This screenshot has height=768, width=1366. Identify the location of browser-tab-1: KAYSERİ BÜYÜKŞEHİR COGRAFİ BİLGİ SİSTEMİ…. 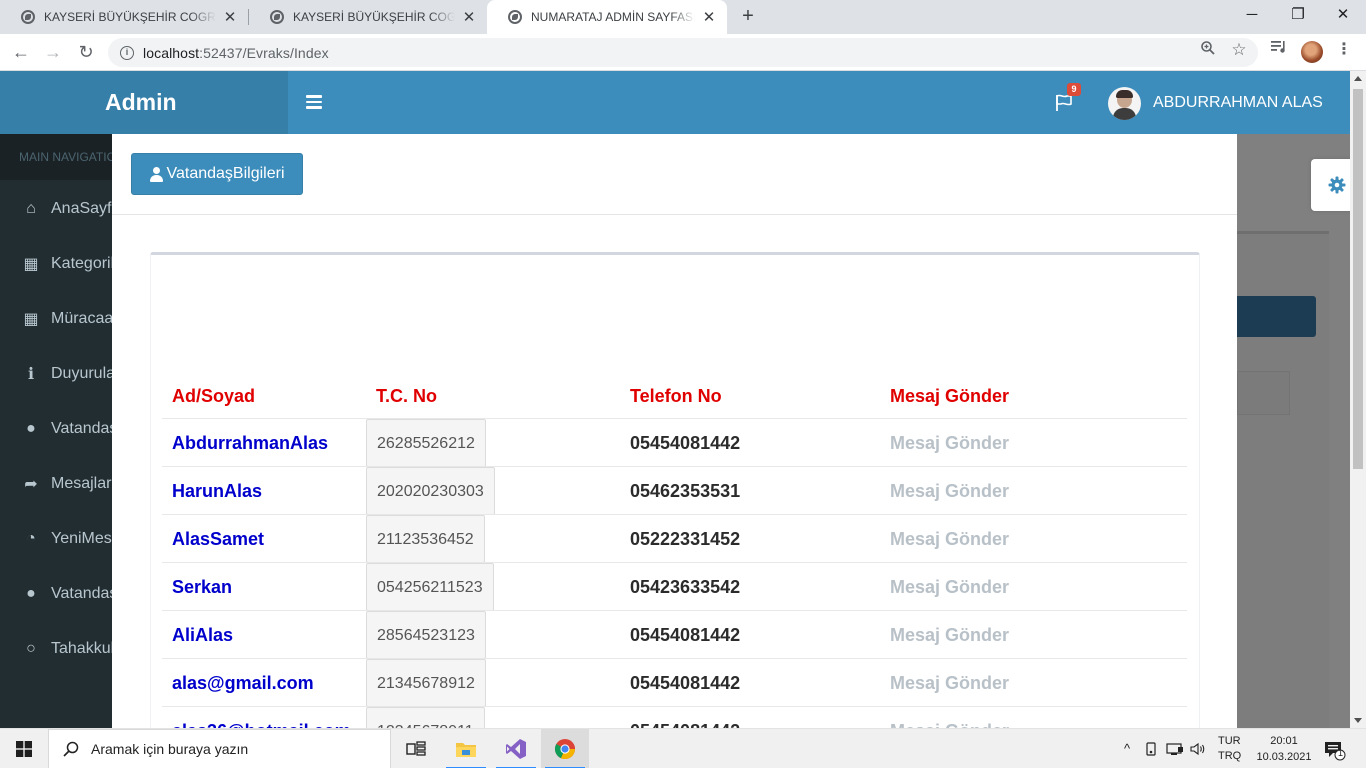
(124, 17).